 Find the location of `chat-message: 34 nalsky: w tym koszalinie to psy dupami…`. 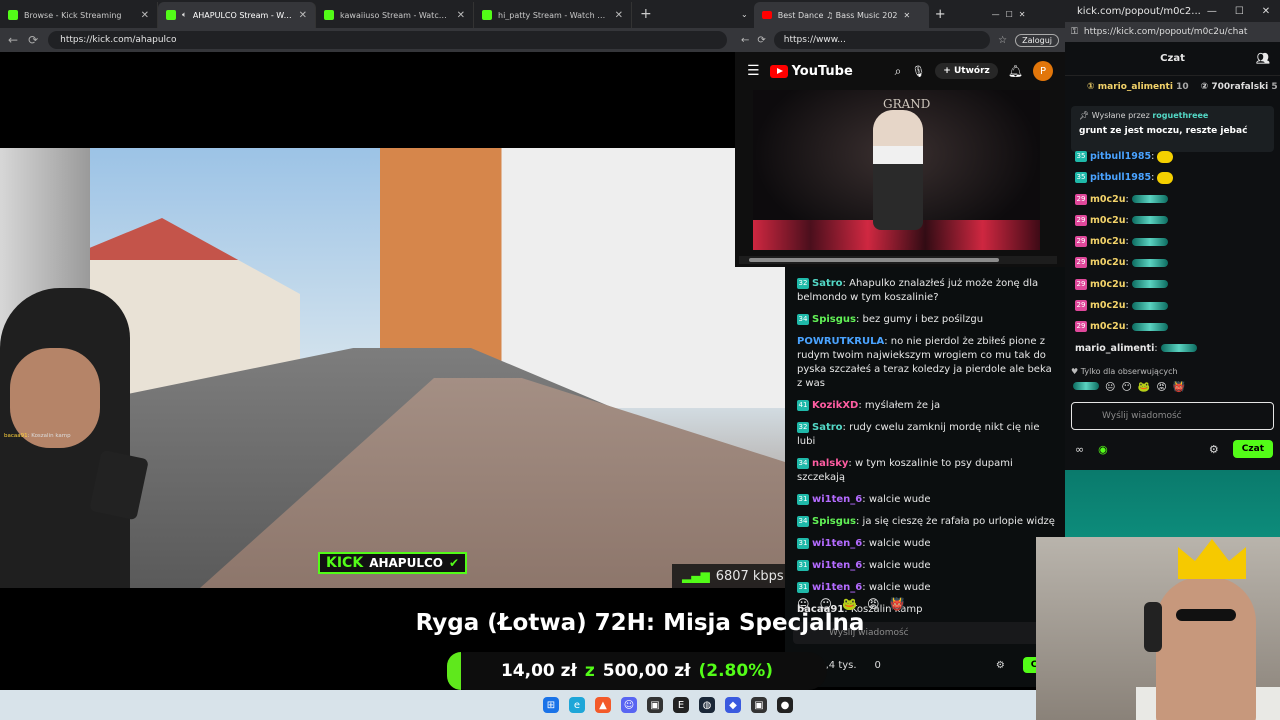

chat-message: 34 nalsky: w tym koszalinie to psy dupami… is located at coordinates (905, 470).